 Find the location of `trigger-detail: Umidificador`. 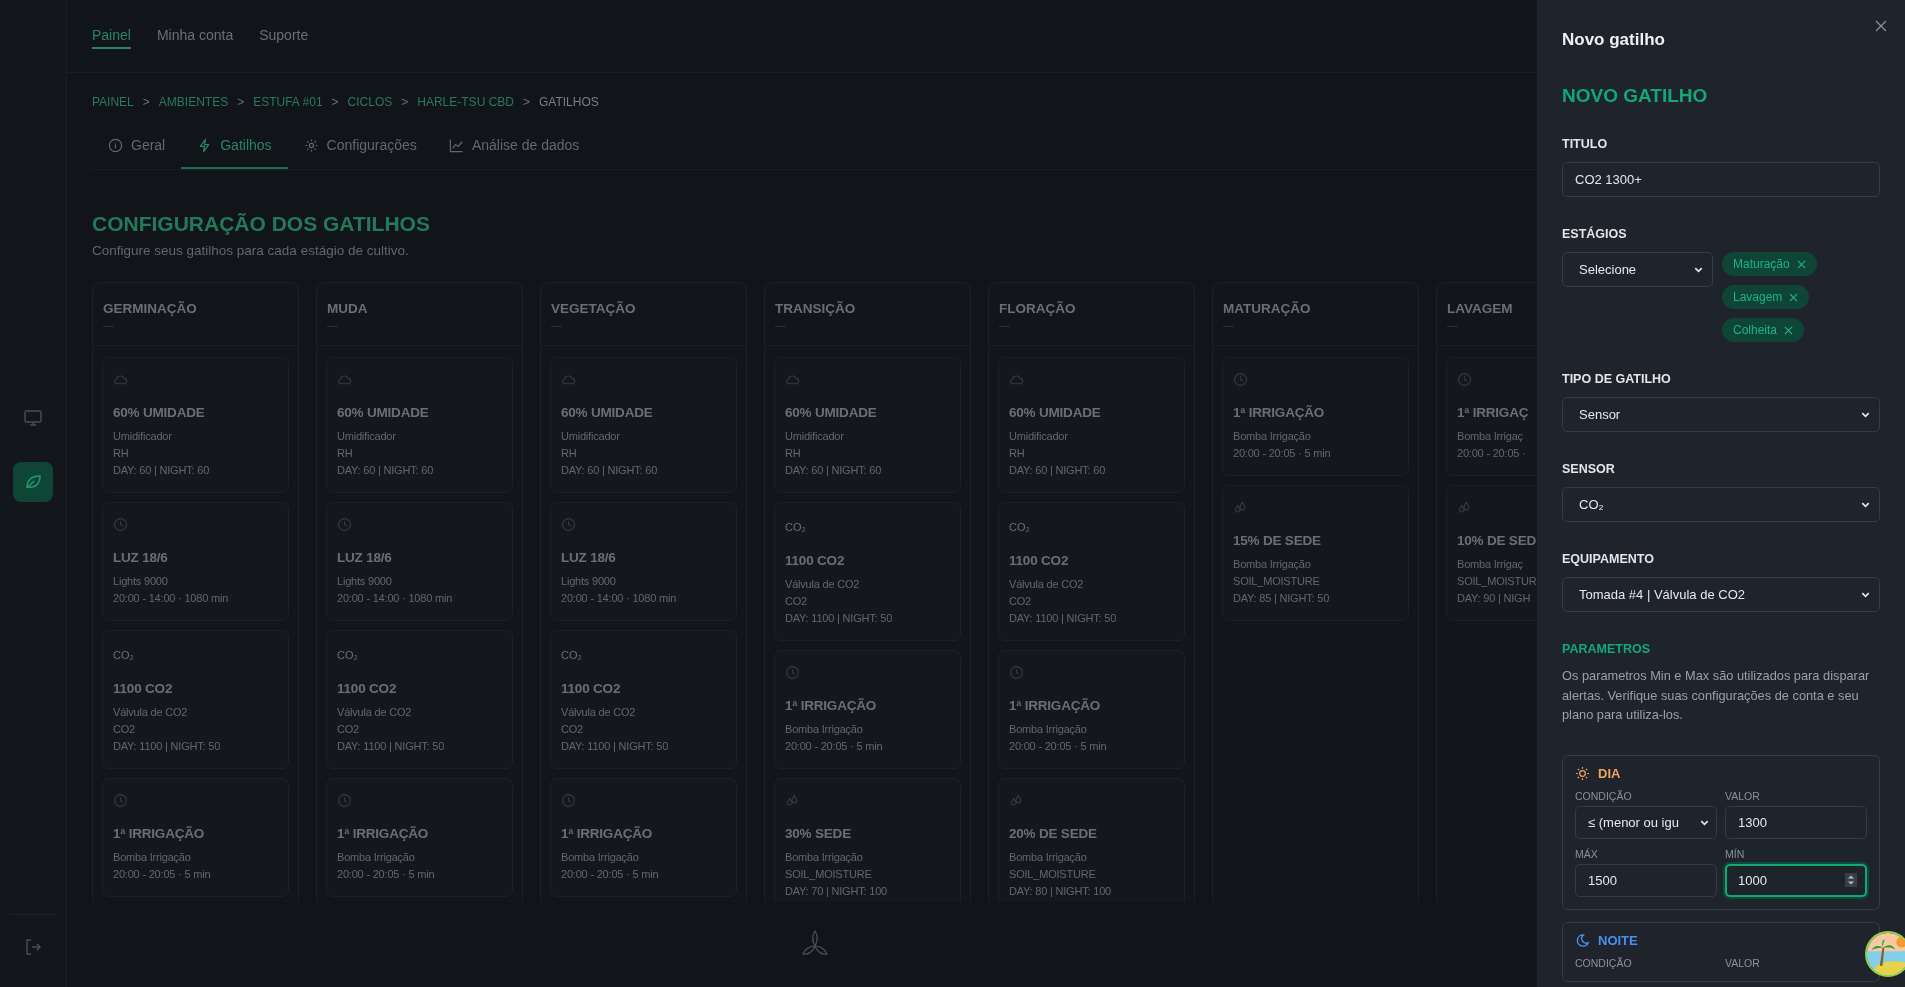

trigger-detail: Umidificador is located at coordinates (815, 436).